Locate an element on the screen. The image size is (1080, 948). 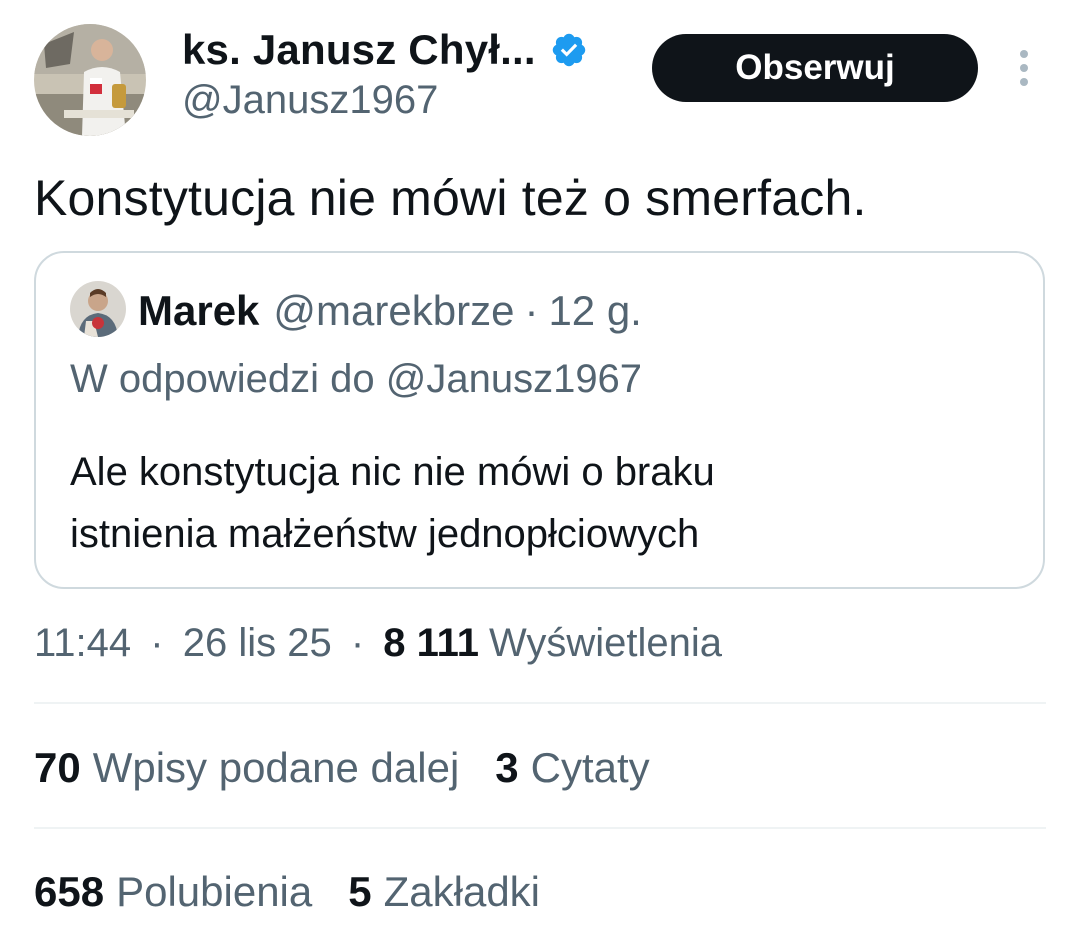
bookmarks-stat: 5 Zakładki is located at coordinates (444, 892).